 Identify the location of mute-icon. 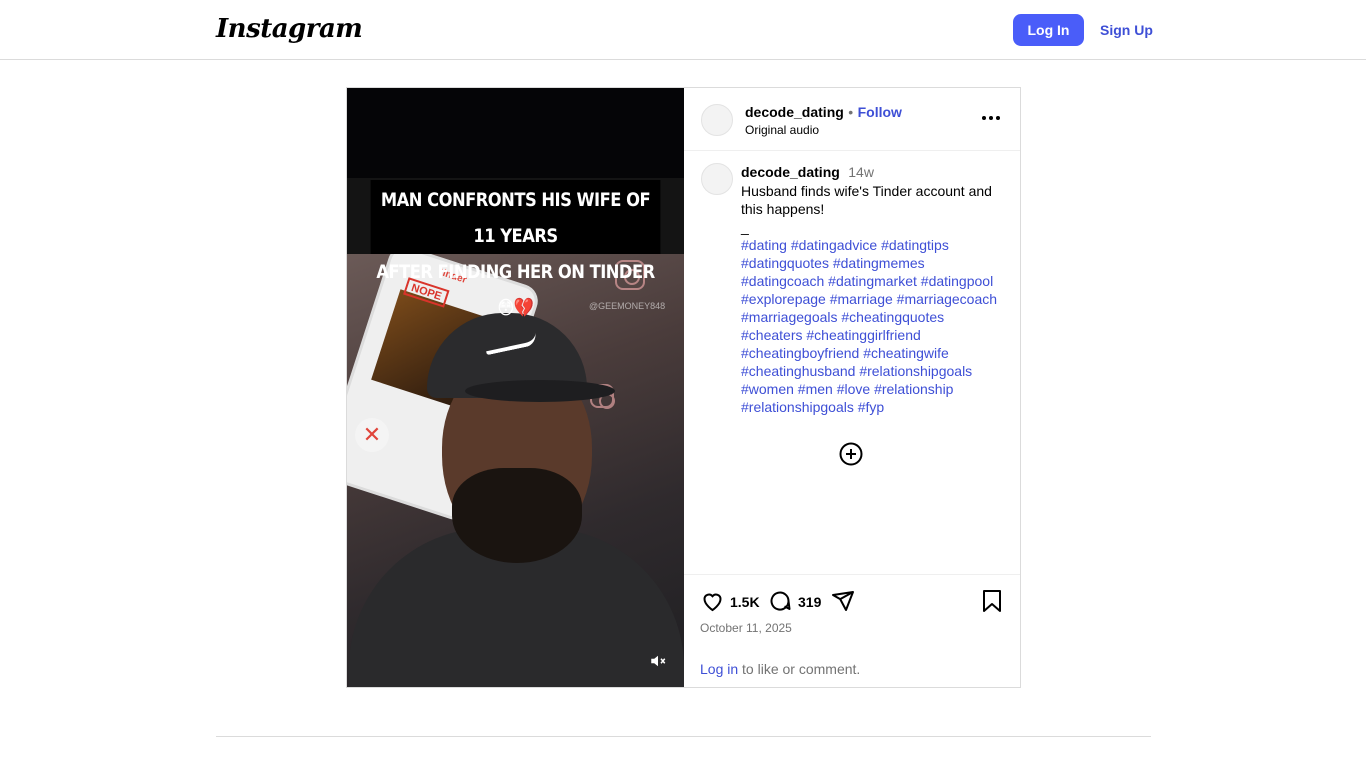
(658, 661).